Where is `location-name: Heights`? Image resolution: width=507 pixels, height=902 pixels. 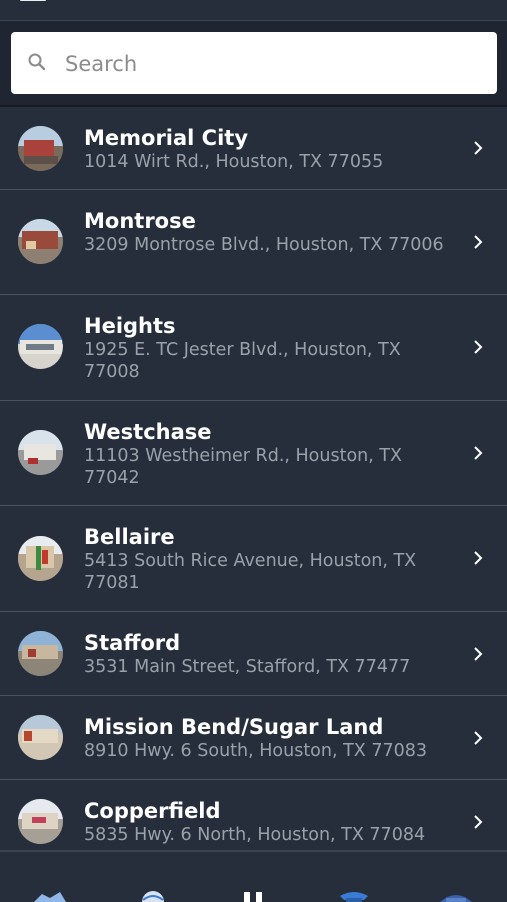
location-name: Heights is located at coordinates (130, 326).